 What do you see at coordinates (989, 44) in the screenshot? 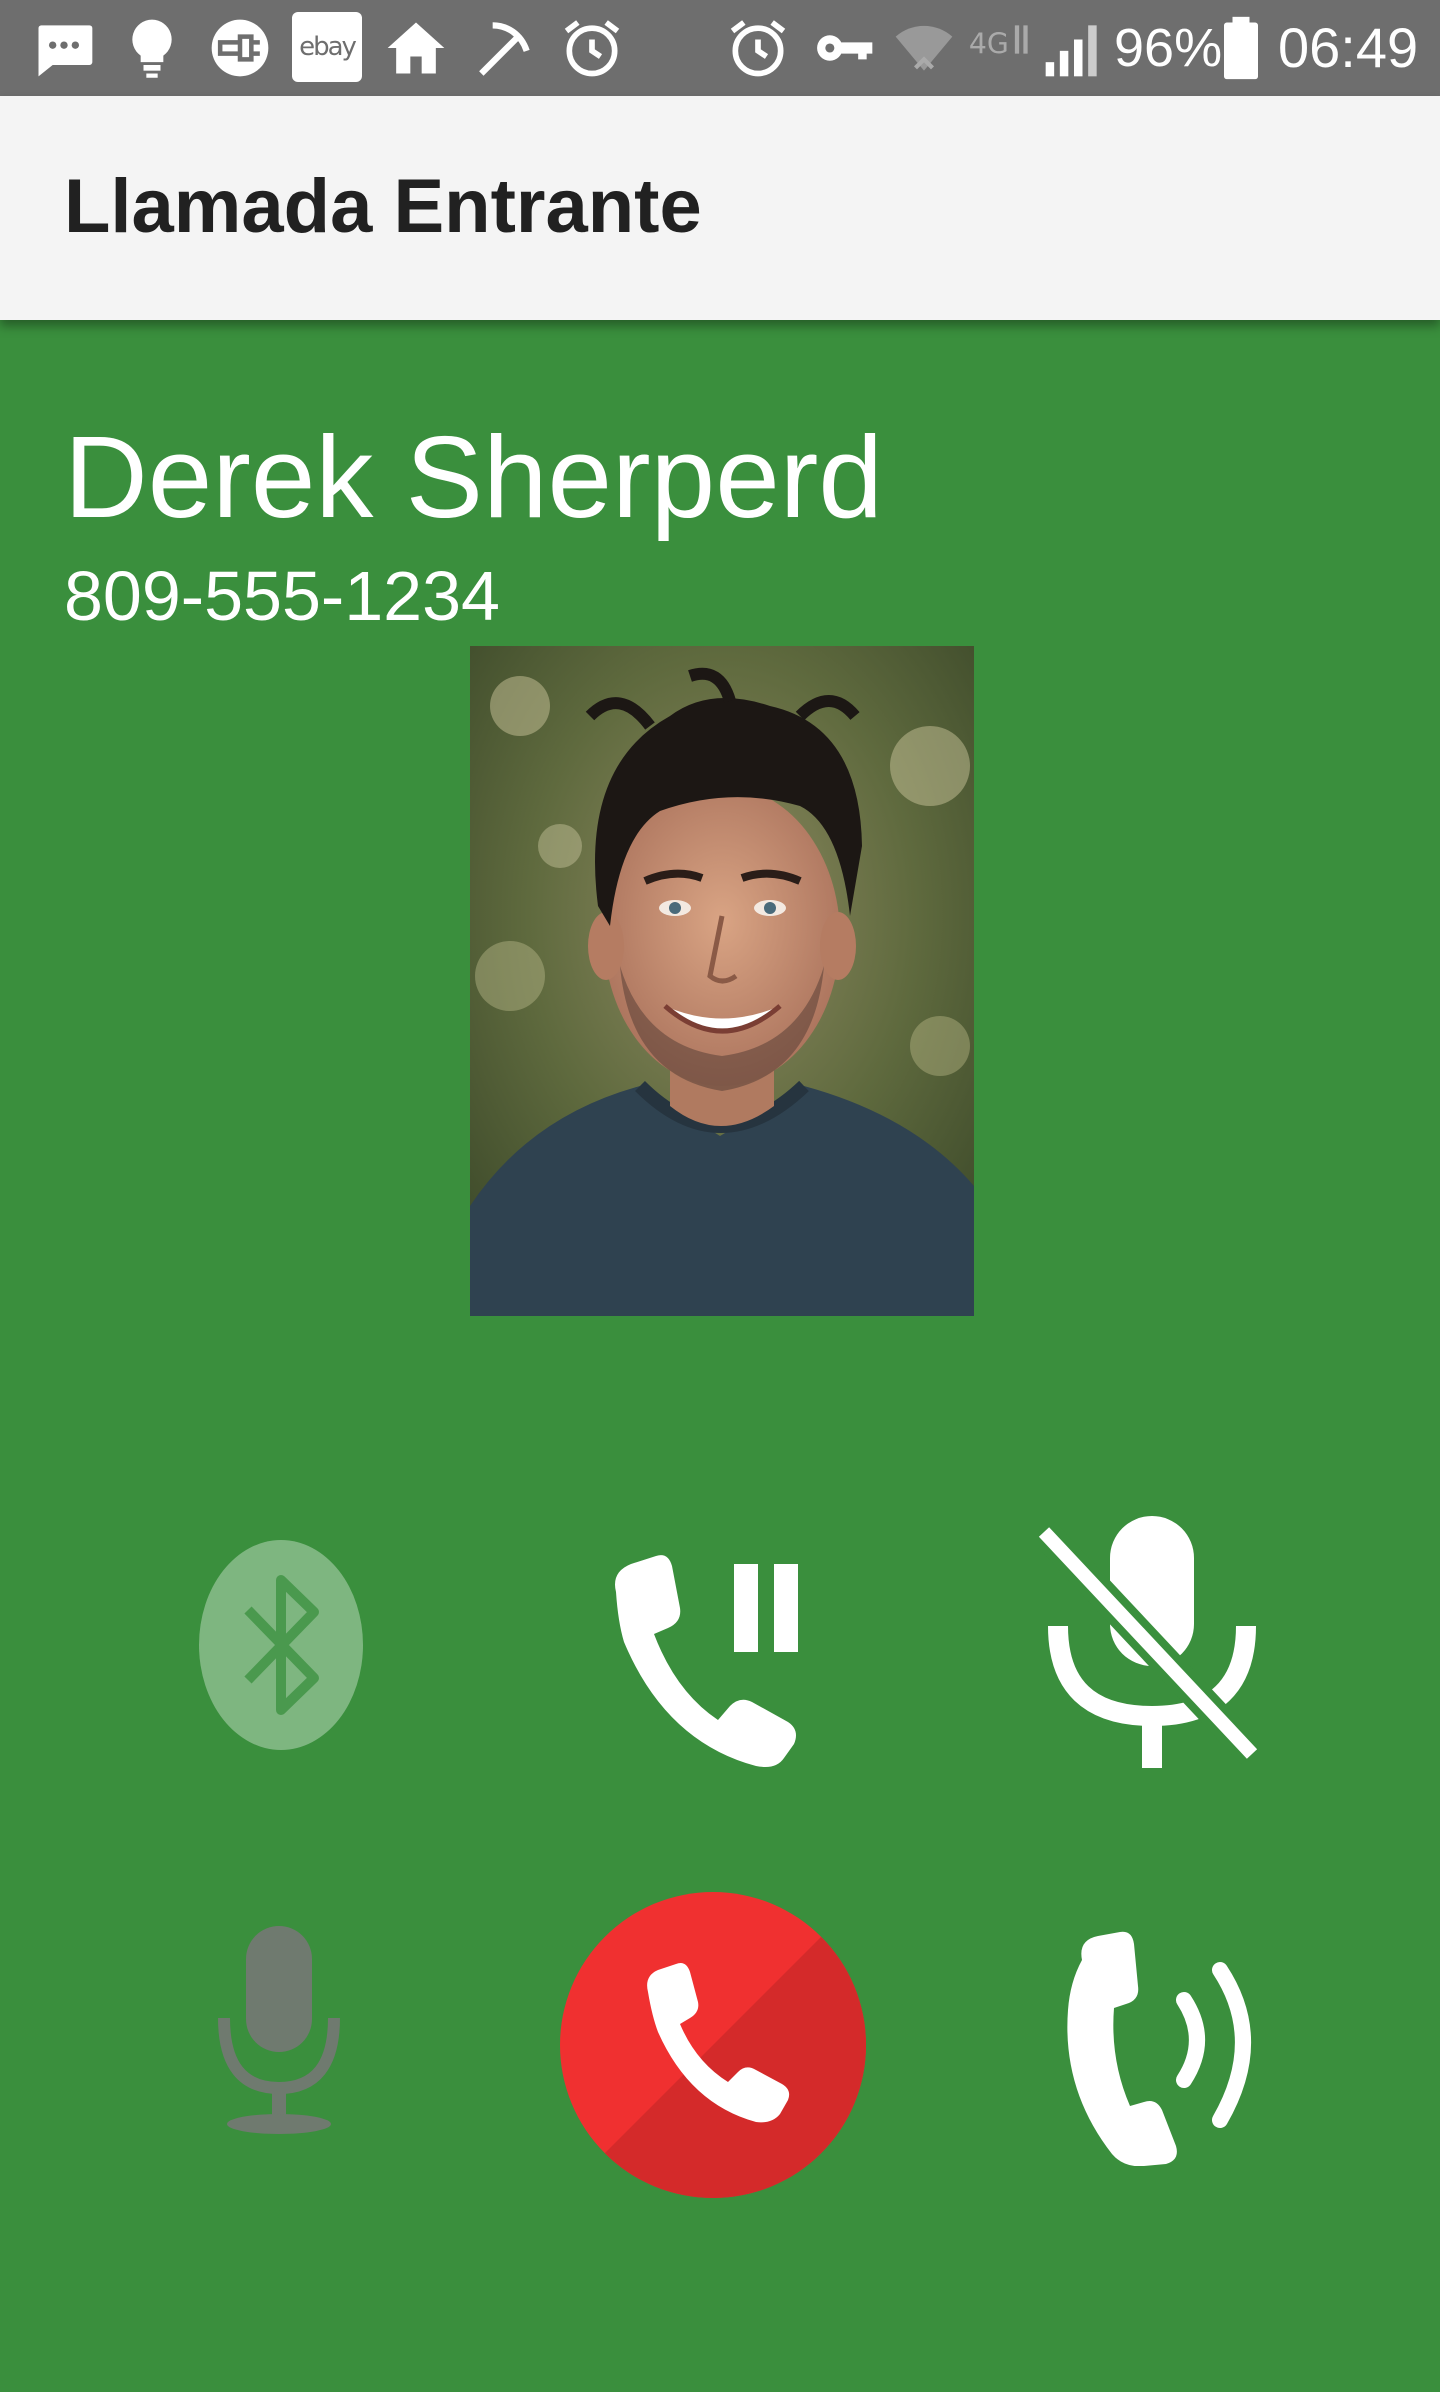
I see `svg-text: 4G` at bounding box center [989, 44].